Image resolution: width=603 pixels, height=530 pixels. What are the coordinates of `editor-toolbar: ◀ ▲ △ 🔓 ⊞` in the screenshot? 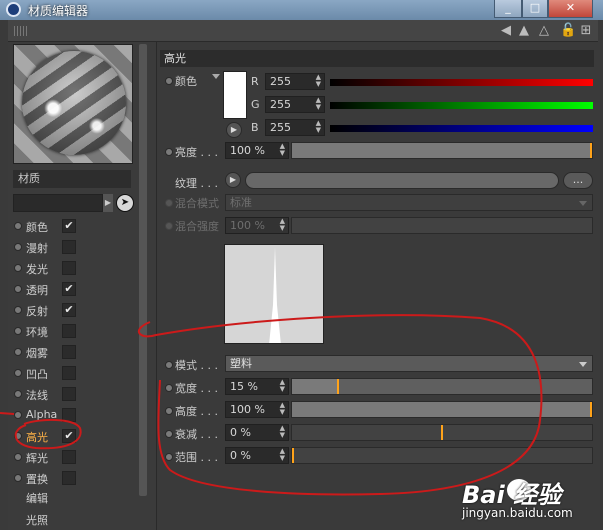 It's located at (303, 31).